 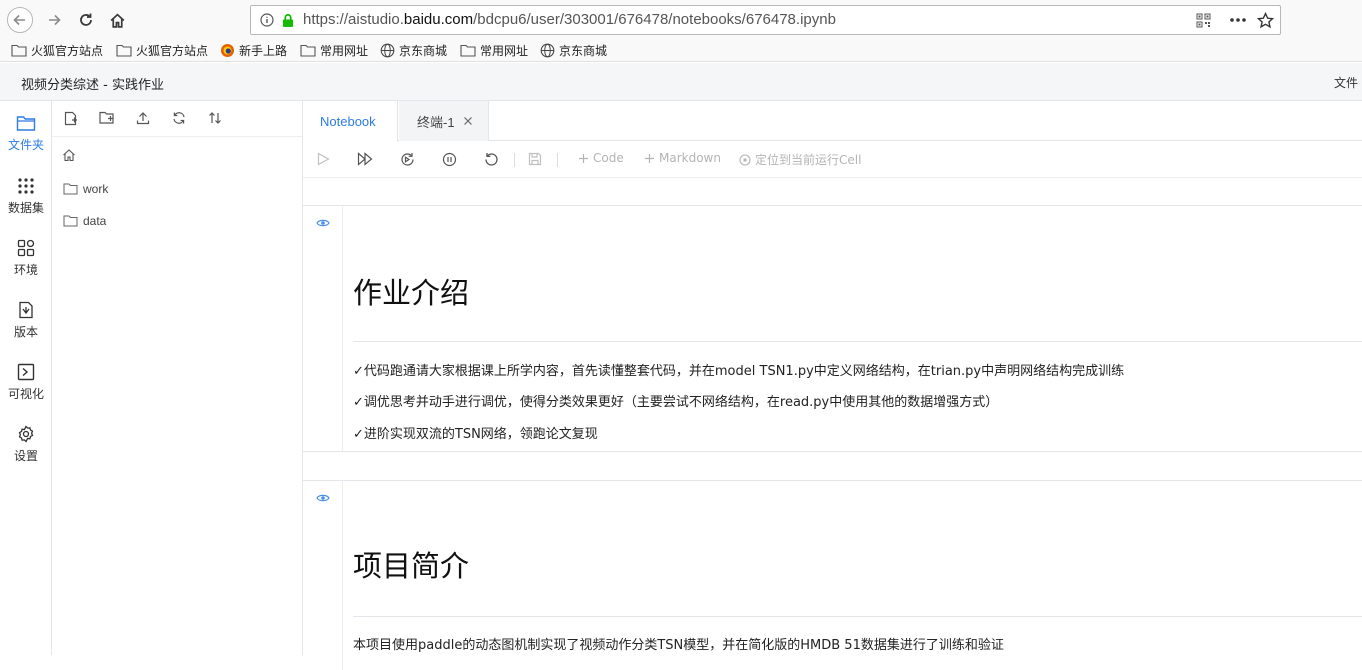 I want to click on rail-item-visualization: 可视化, so click(x=26, y=382).